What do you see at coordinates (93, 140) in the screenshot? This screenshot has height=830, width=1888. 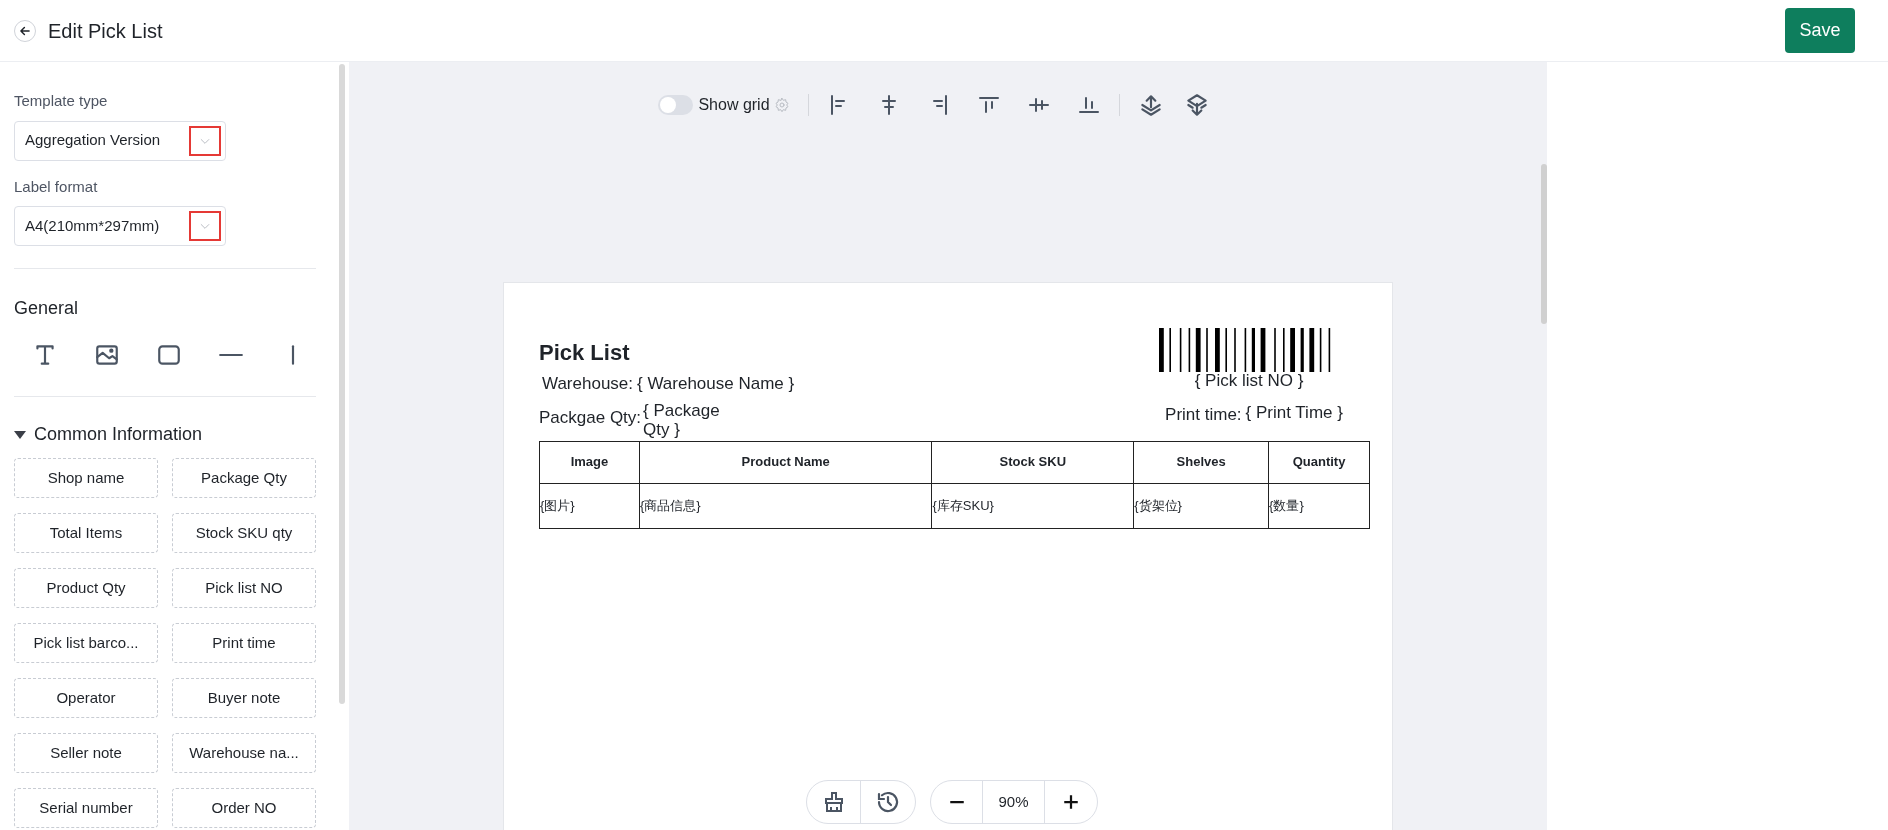 I see `dropdown-value: Aggregation Version` at bounding box center [93, 140].